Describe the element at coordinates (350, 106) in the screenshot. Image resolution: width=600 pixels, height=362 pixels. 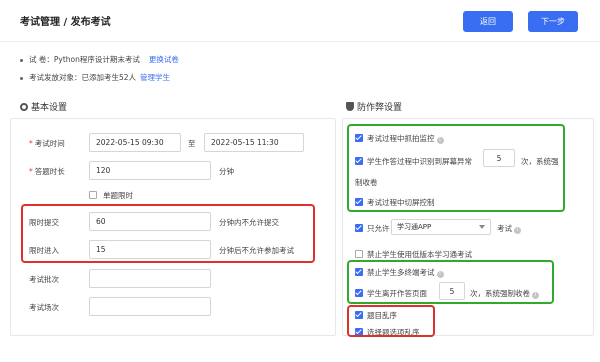
I see `shield-icon` at that location.